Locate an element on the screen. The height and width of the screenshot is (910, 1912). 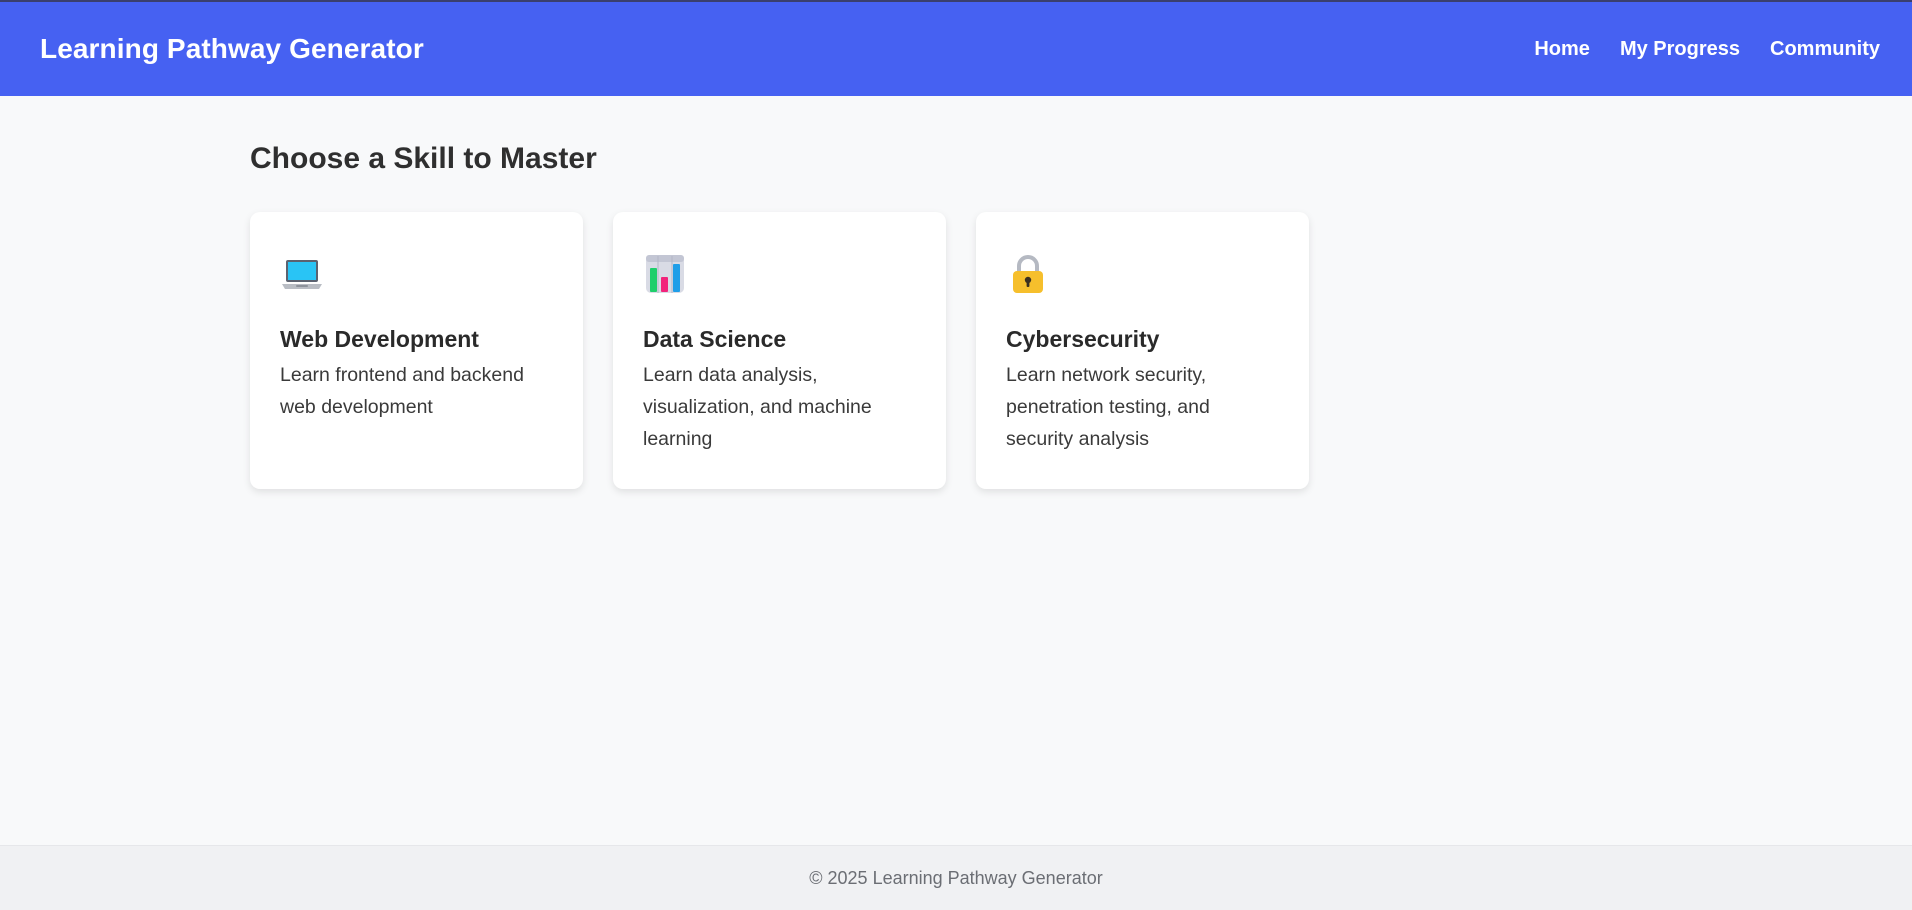
bar-chart-icon is located at coordinates (665, 274).